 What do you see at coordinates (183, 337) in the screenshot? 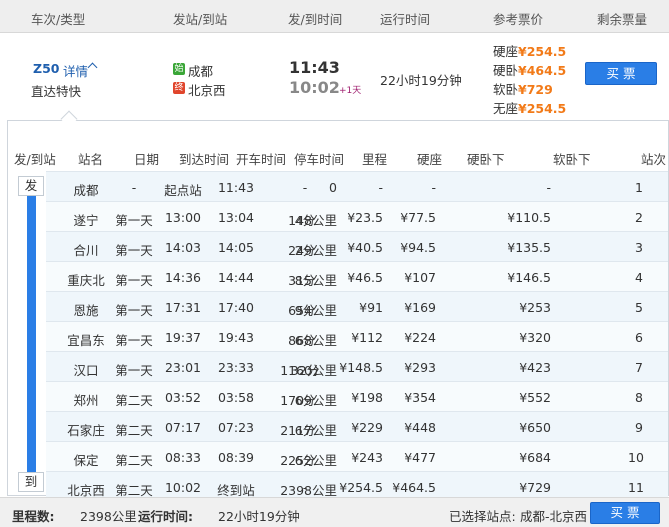
I see `cell-arrive: 19:37` at bounding box center [183, 337].